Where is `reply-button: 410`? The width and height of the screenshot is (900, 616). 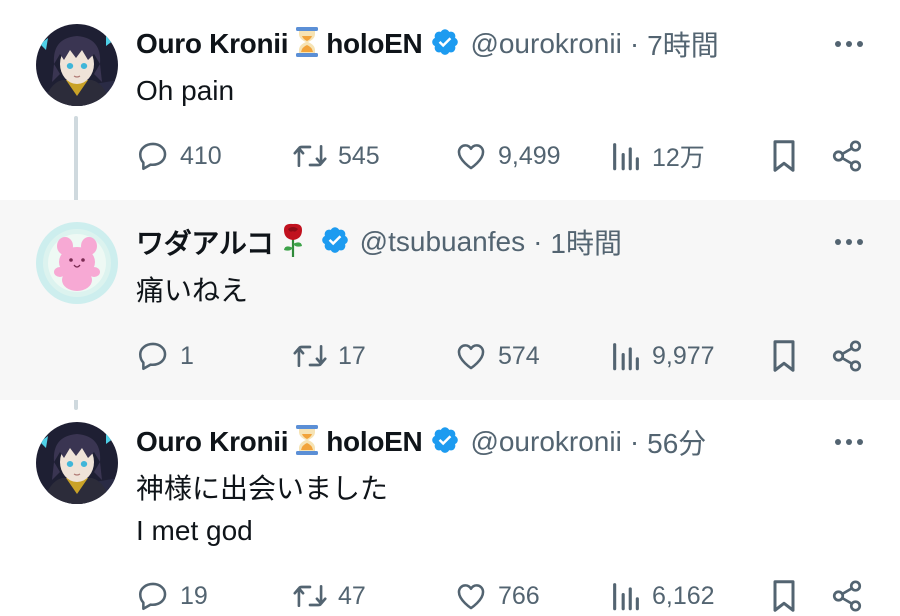
reply-button: 410 is located at coordinates (179, 156).